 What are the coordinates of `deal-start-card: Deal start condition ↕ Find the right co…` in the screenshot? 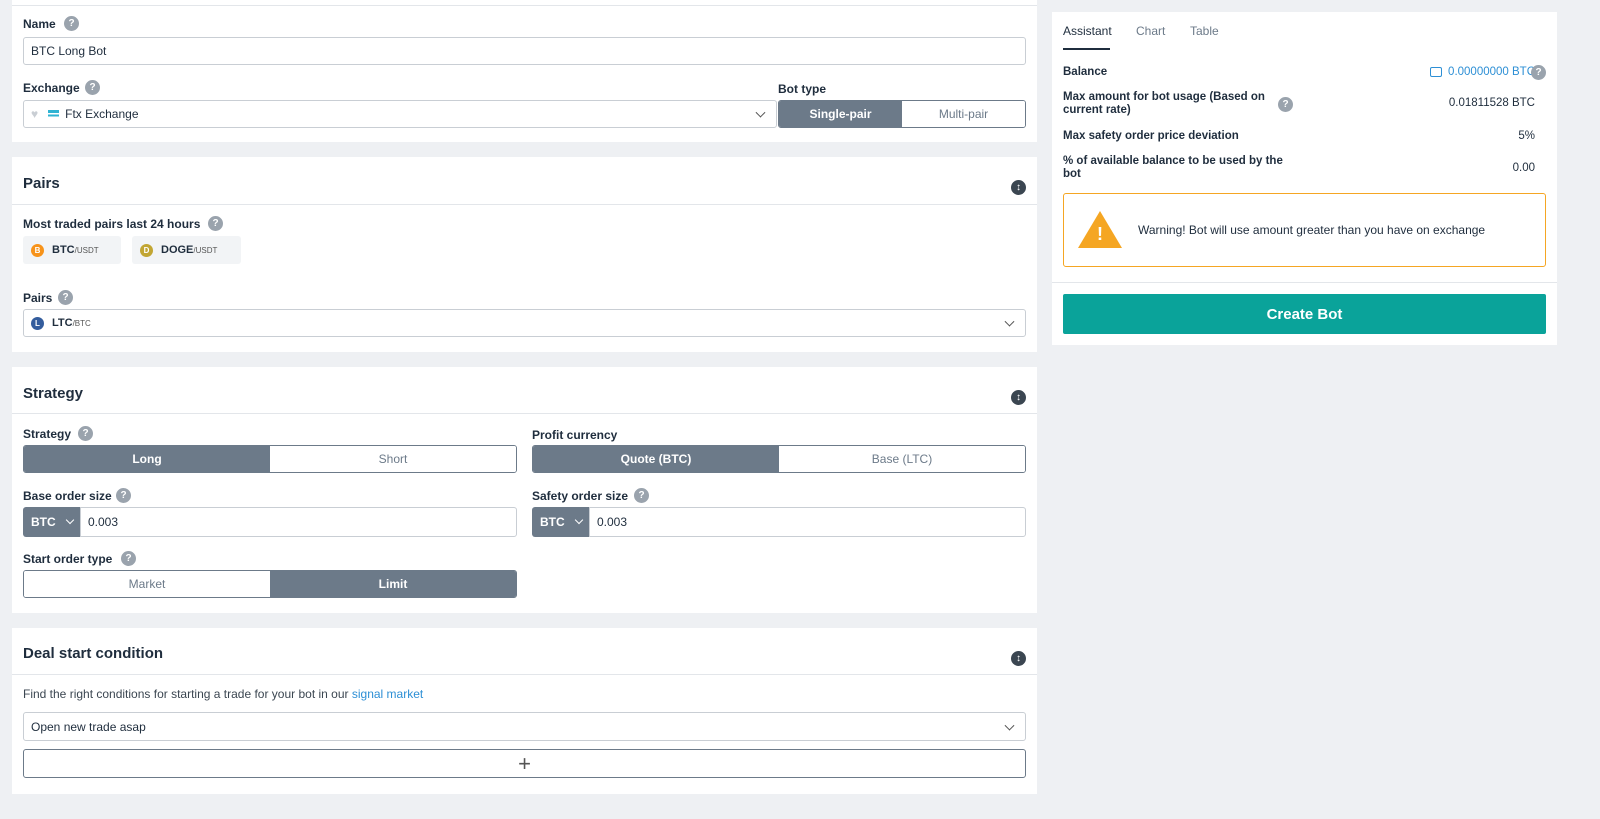 It's located at (524, 711).